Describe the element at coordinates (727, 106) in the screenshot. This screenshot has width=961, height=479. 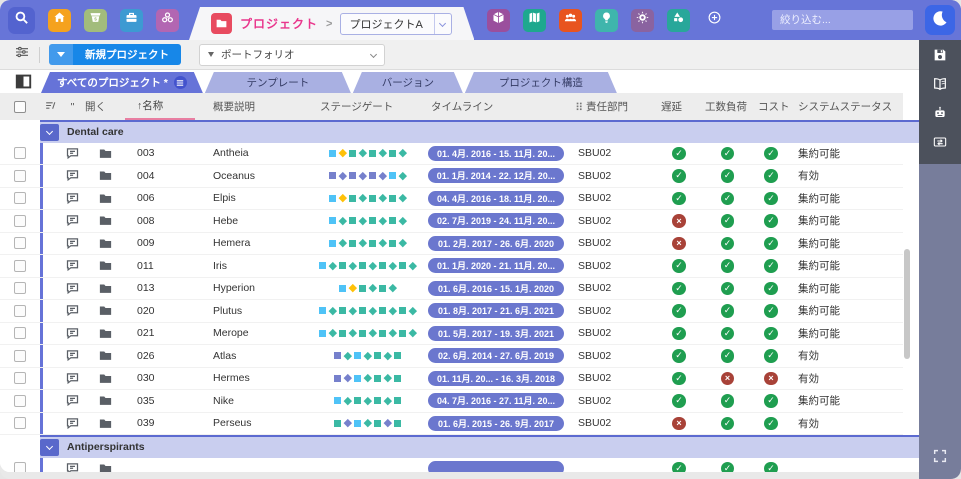
I see `header-load: 工数負荷` at that location.